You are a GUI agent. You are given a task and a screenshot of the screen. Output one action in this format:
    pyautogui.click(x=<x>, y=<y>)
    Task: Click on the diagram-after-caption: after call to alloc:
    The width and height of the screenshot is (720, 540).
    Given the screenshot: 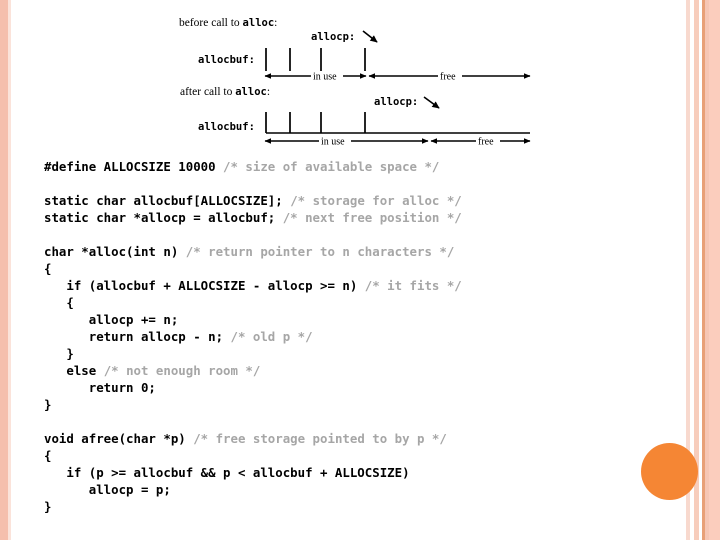 What is the action you would take?
    pyautogui.click(x=225, y=92)
    